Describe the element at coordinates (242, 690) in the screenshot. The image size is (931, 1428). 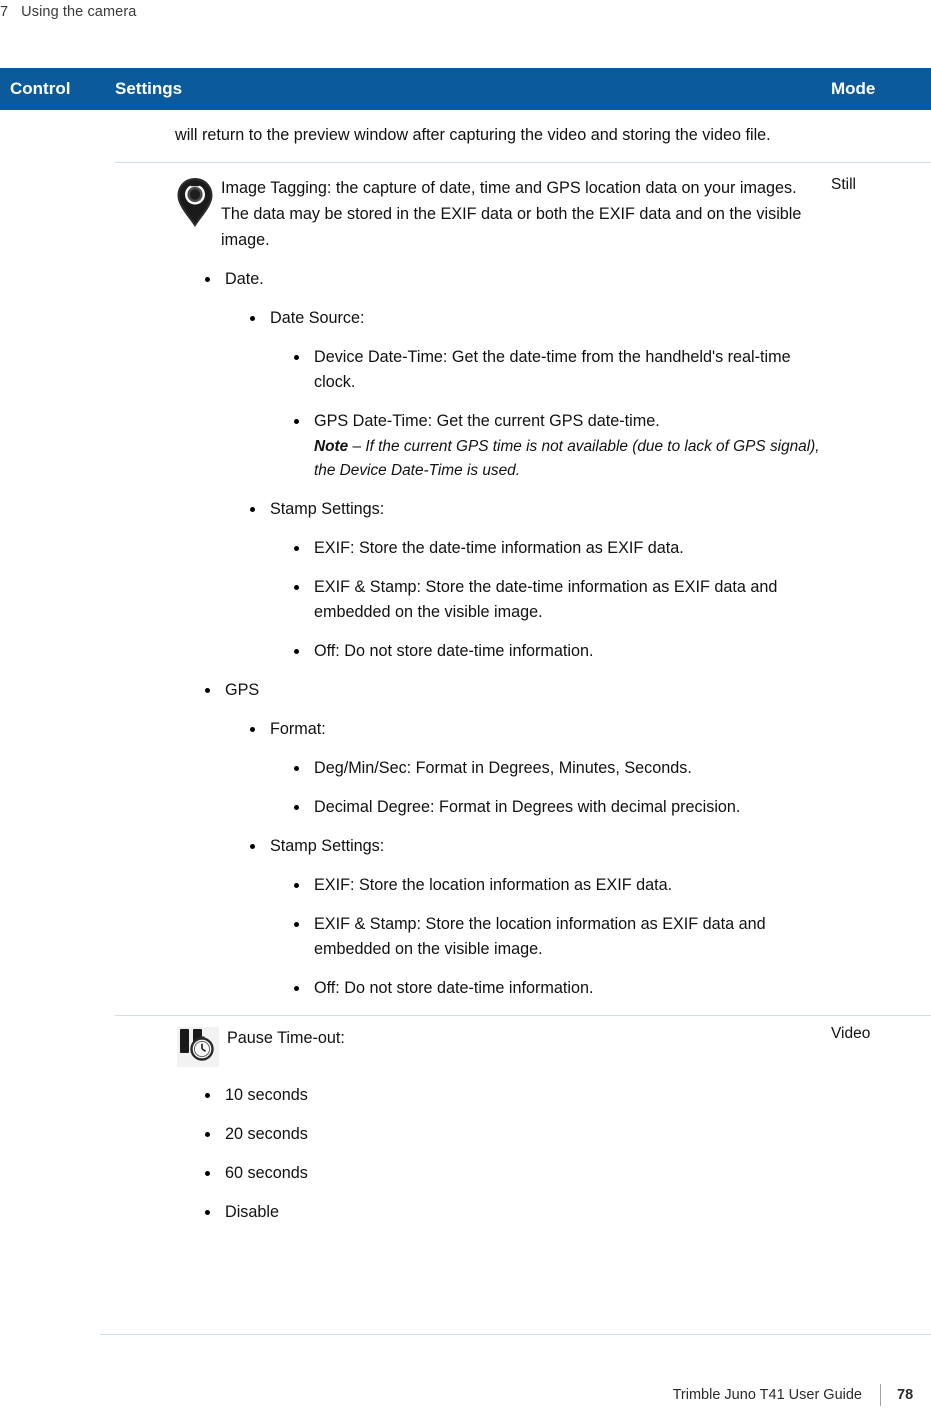
I see `list-item-label: GPS` at that location.